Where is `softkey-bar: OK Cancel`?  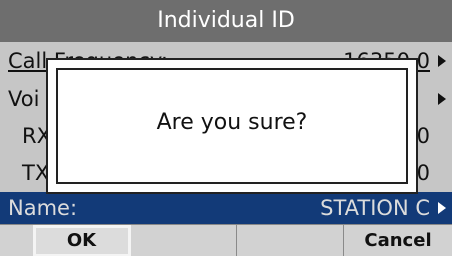
softkey-bar: OK Cancel is located at coordinates (226, 240).